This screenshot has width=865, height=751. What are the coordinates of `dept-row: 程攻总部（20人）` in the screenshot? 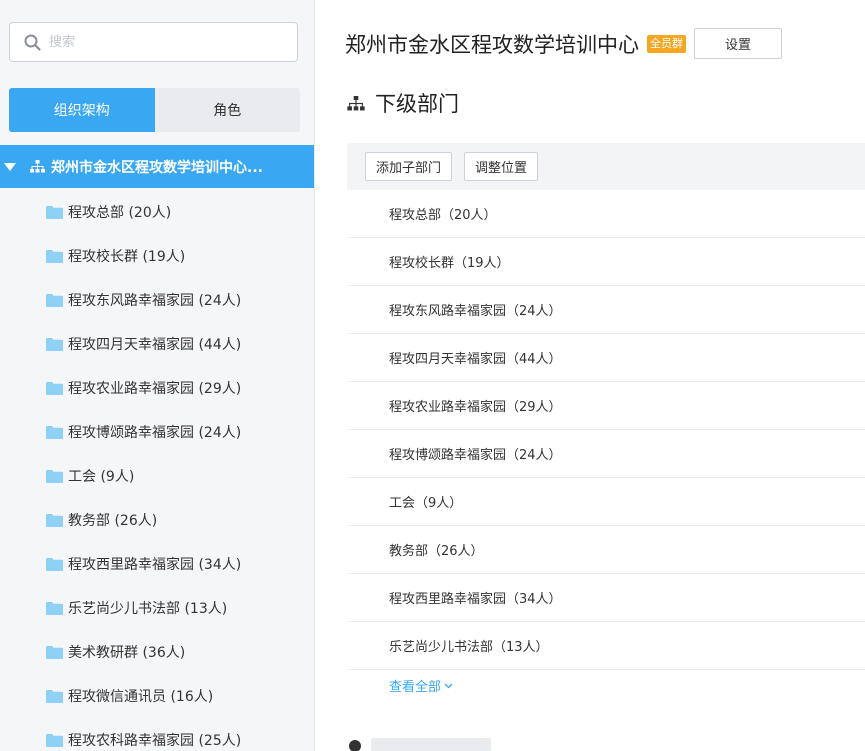 It's located at (606, 214).